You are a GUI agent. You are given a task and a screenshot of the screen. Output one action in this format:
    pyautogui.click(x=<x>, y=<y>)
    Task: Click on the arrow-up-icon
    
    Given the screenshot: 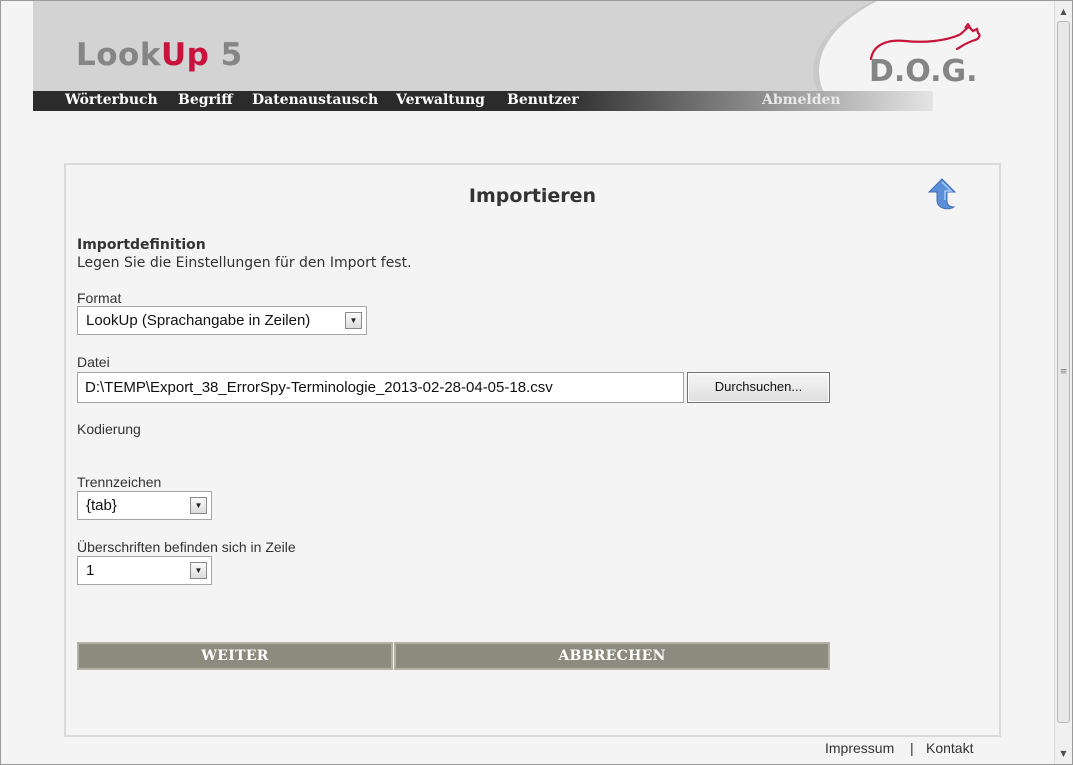 What is the action you would take?
    pyautogui.click(x=942, y=194)
    